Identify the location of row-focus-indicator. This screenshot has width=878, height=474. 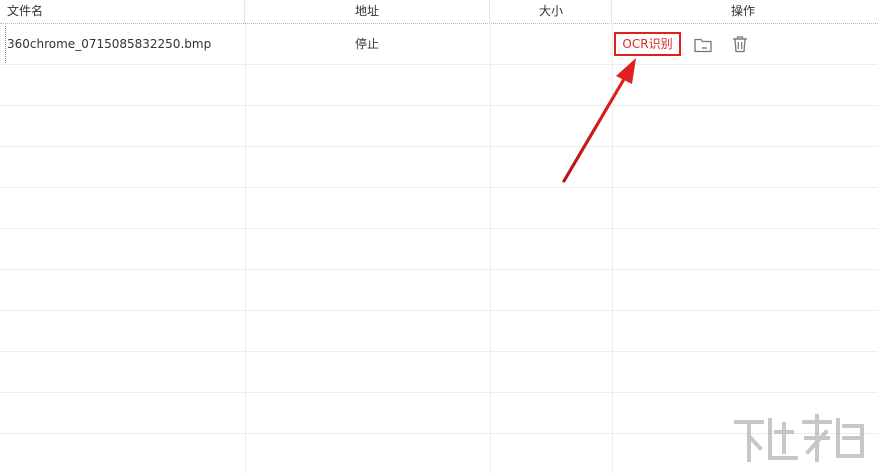
(6, 44).